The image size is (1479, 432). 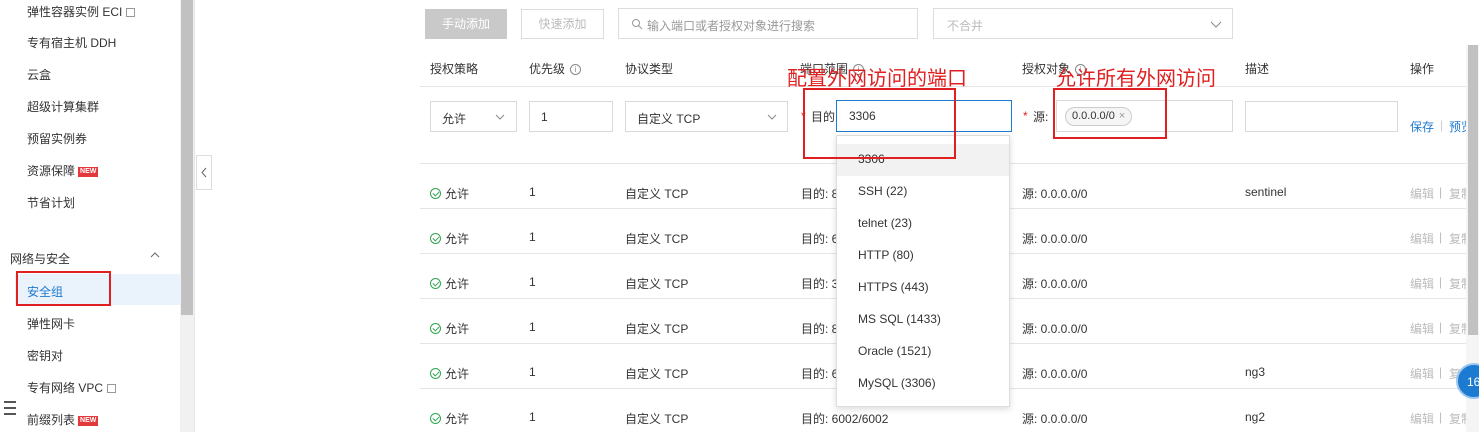 I want to click on divider, so click(x=194, y=216).